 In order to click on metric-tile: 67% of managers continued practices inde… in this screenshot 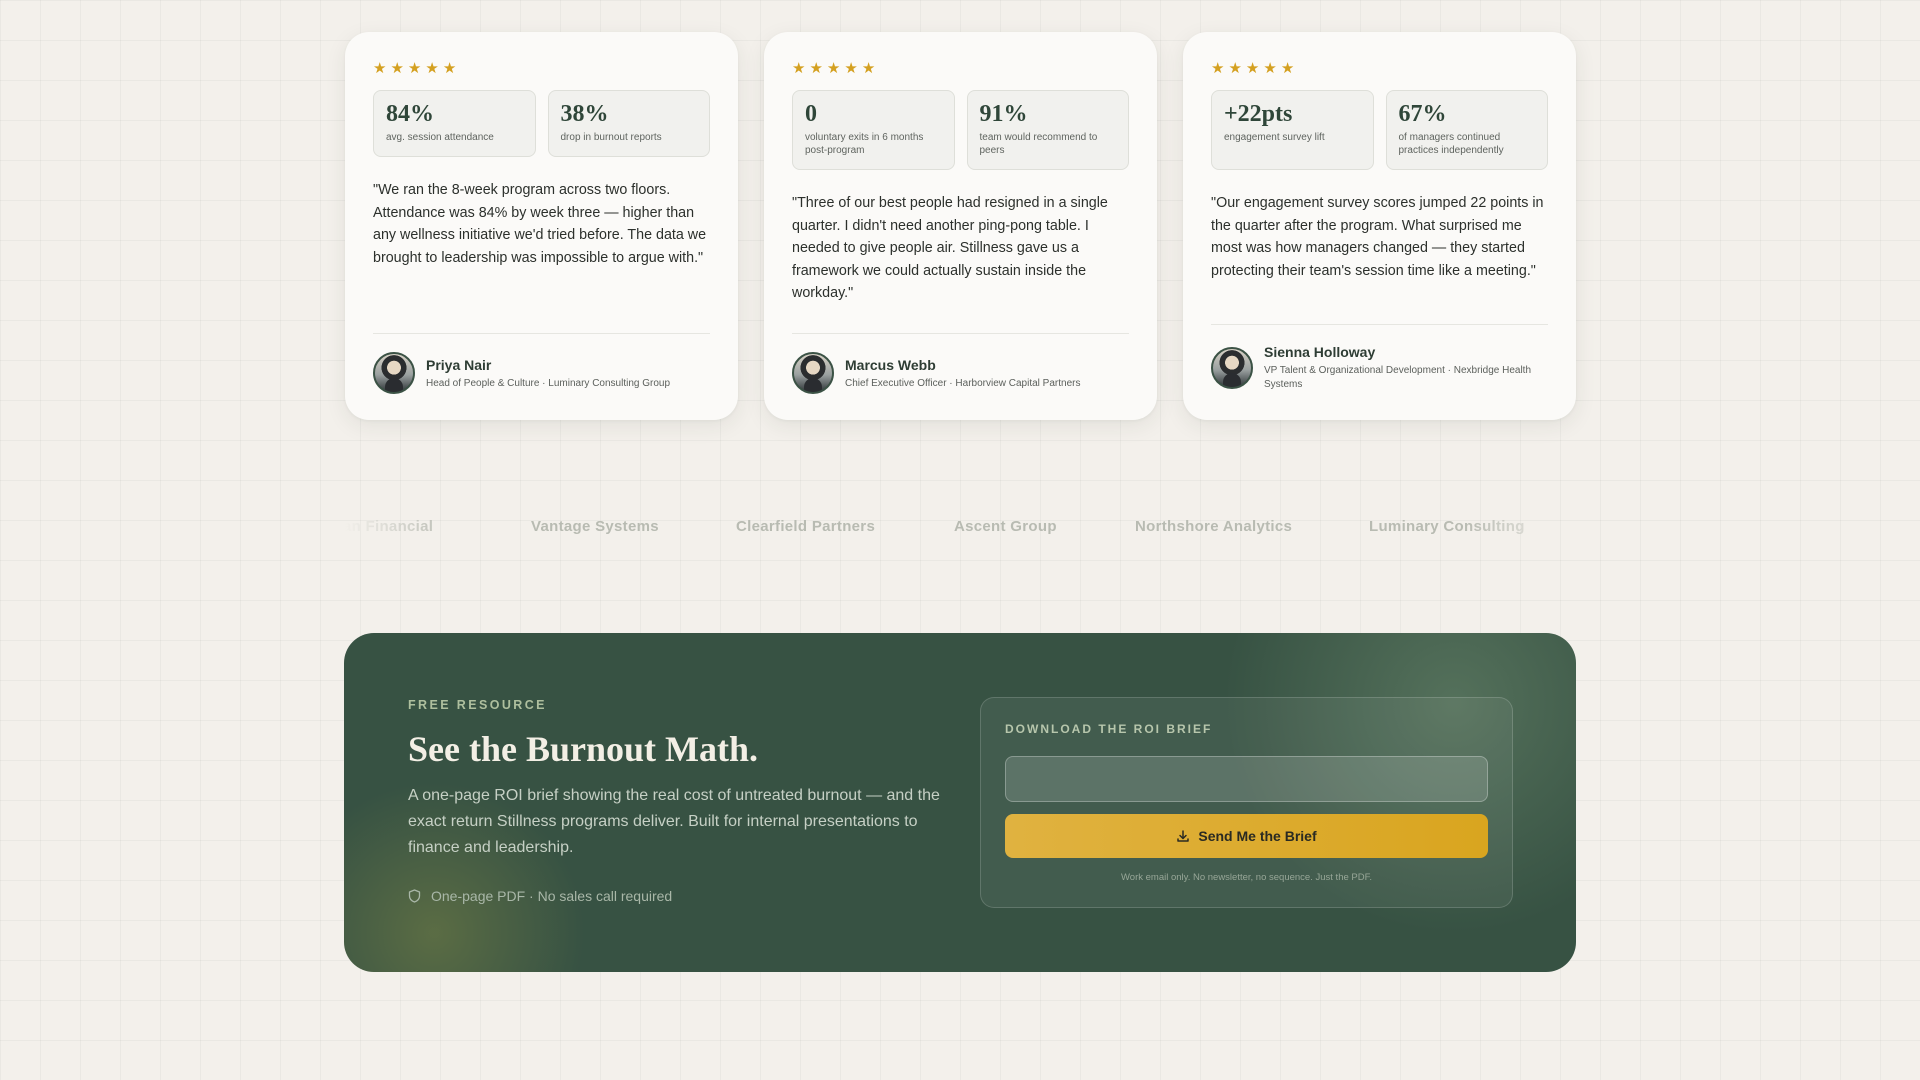, I will do `click(1466, 130)`.